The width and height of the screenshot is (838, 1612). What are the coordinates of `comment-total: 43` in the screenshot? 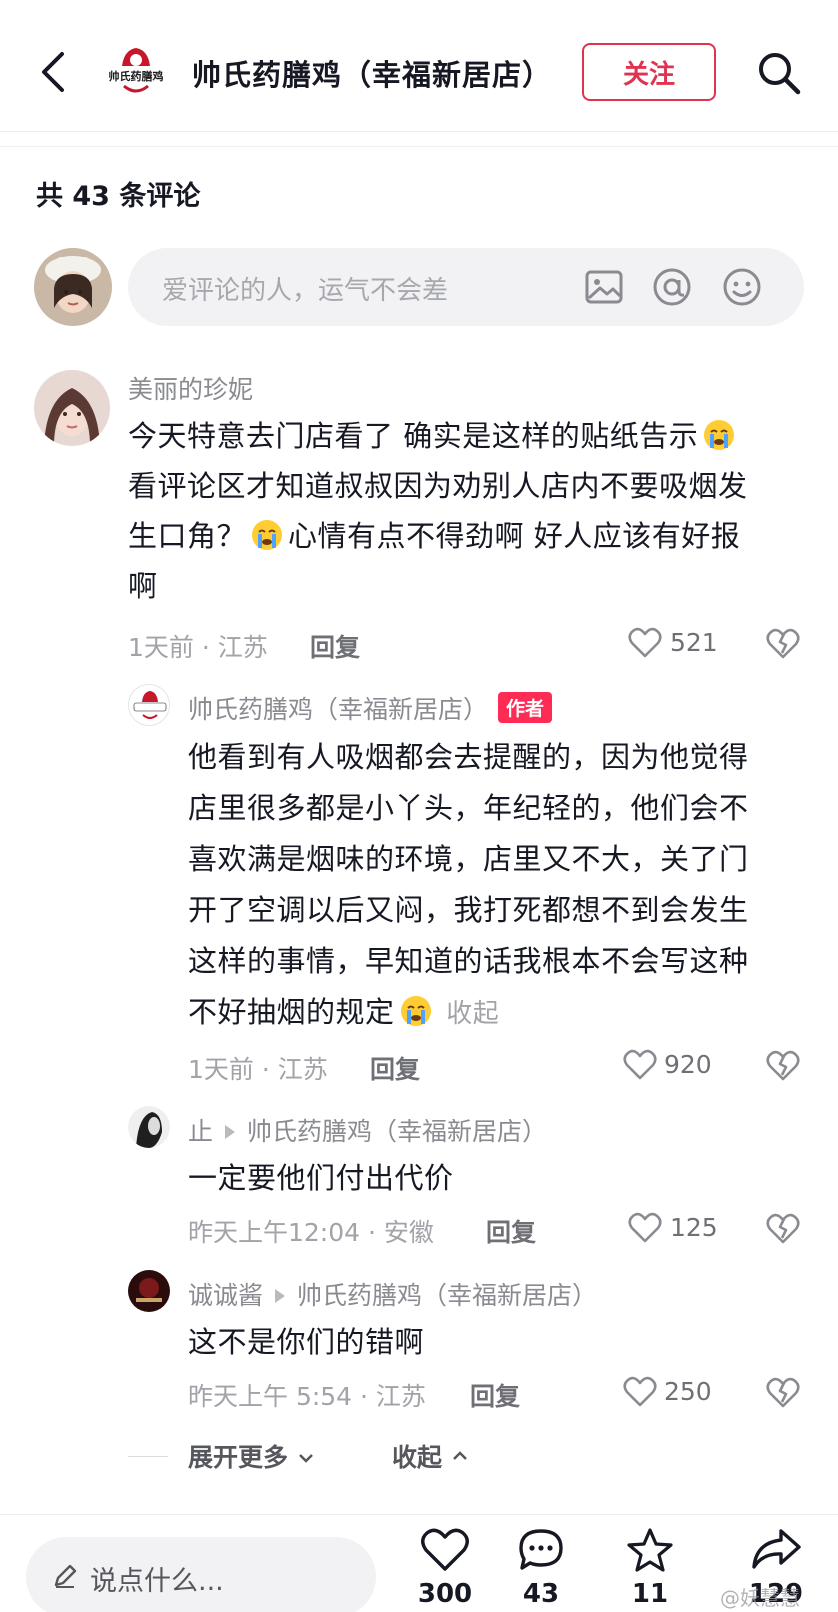 It's located at (541, 1594).